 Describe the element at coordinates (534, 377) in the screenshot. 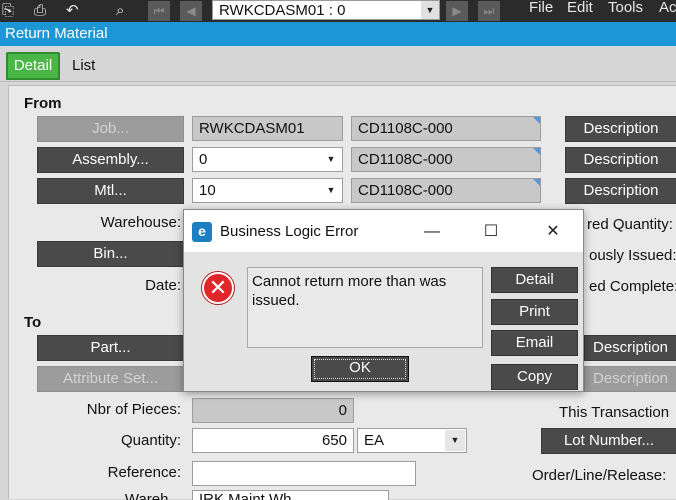

I see `copy-button: Copy` at that location.